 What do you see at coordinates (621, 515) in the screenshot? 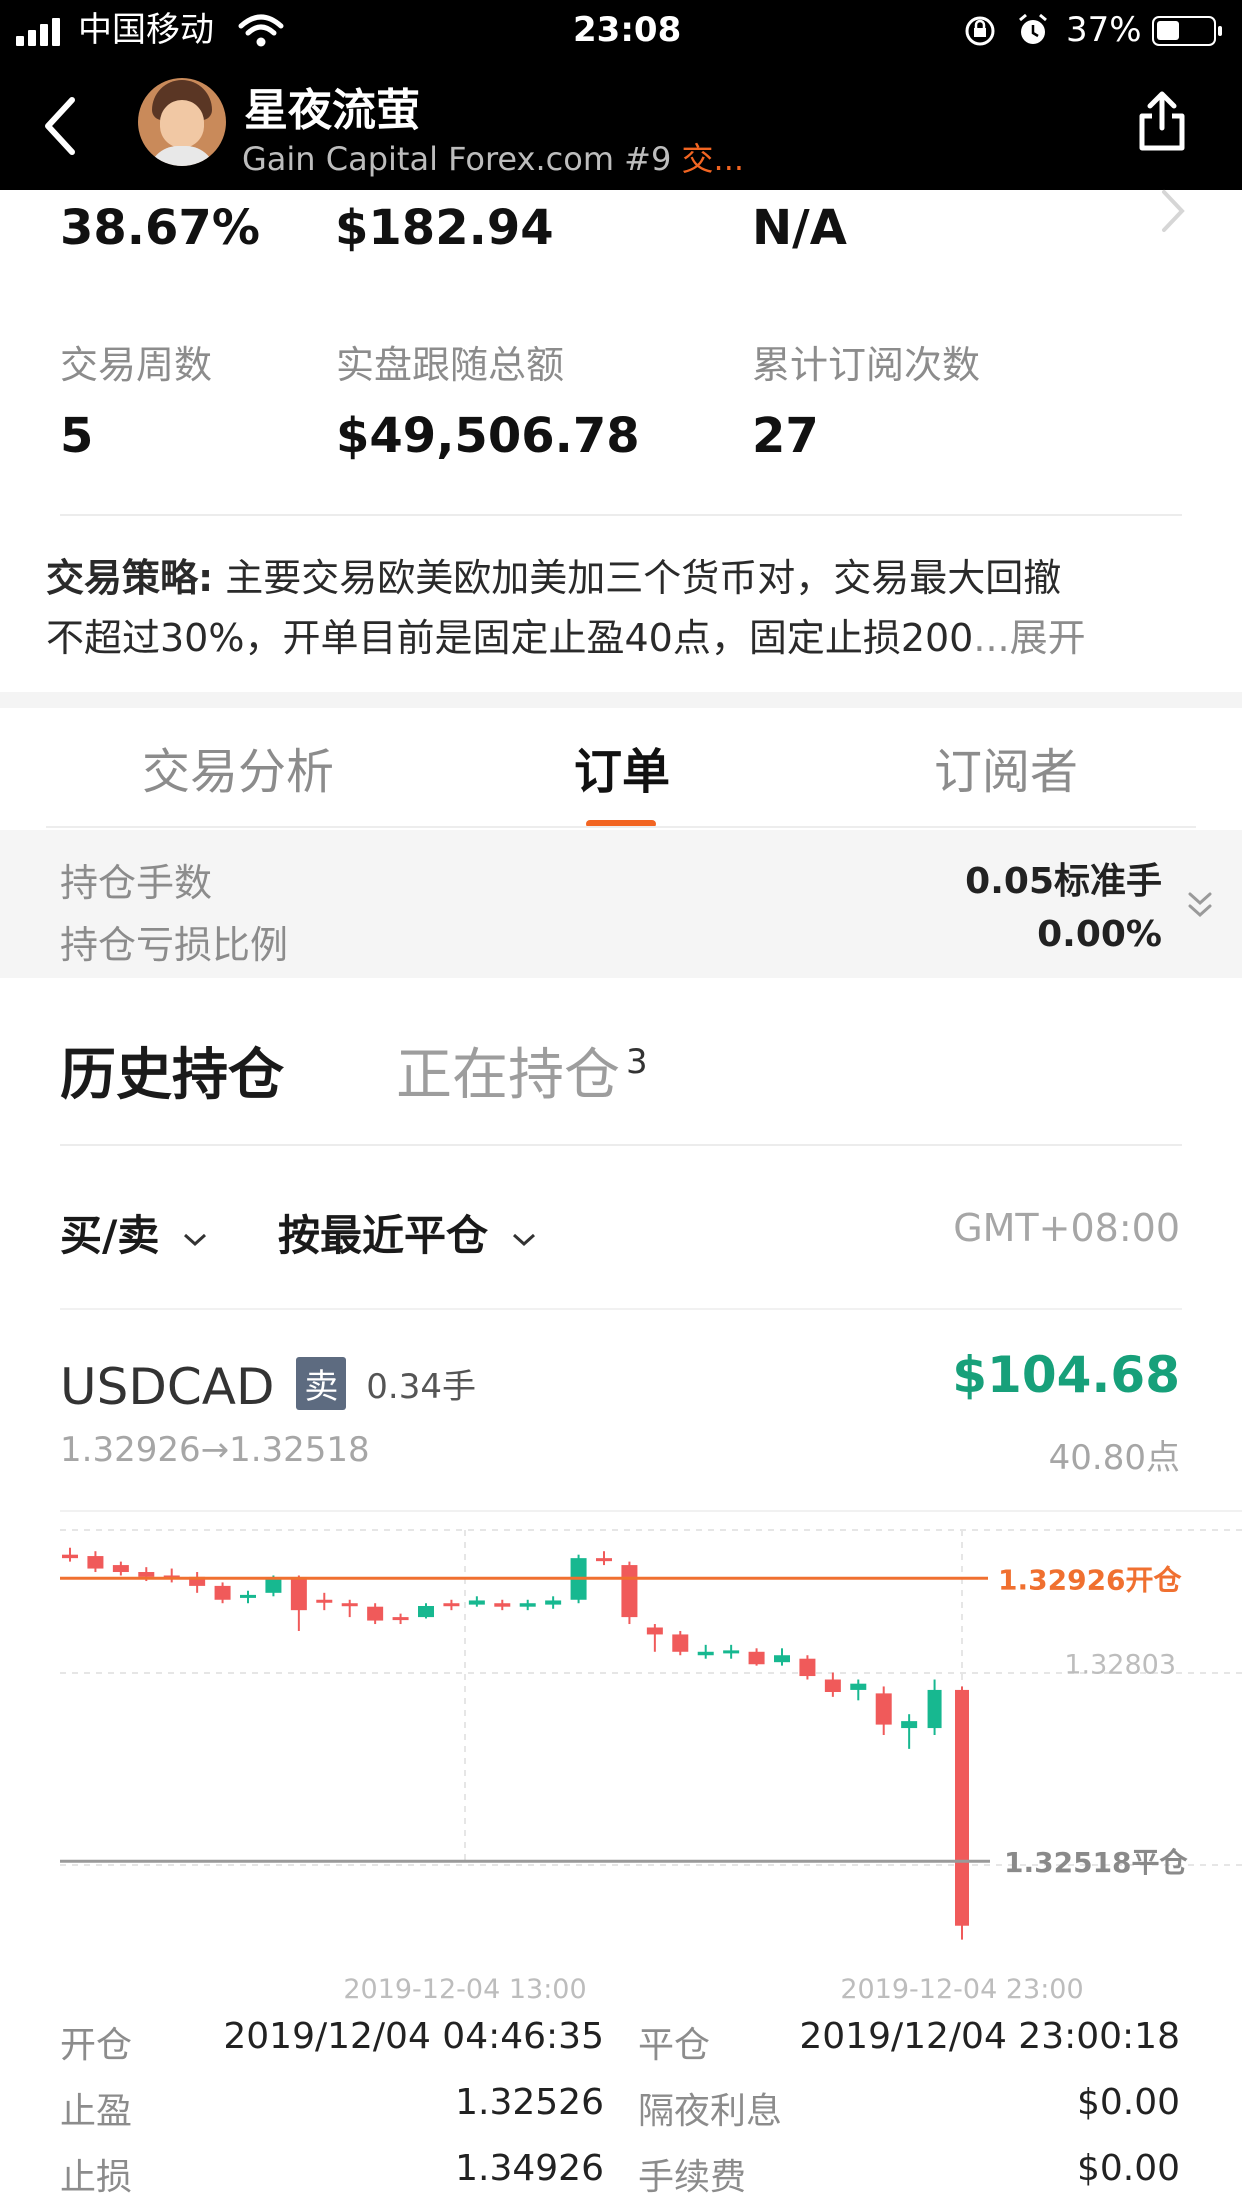
I see `divider` at bounding box center [621, 515].